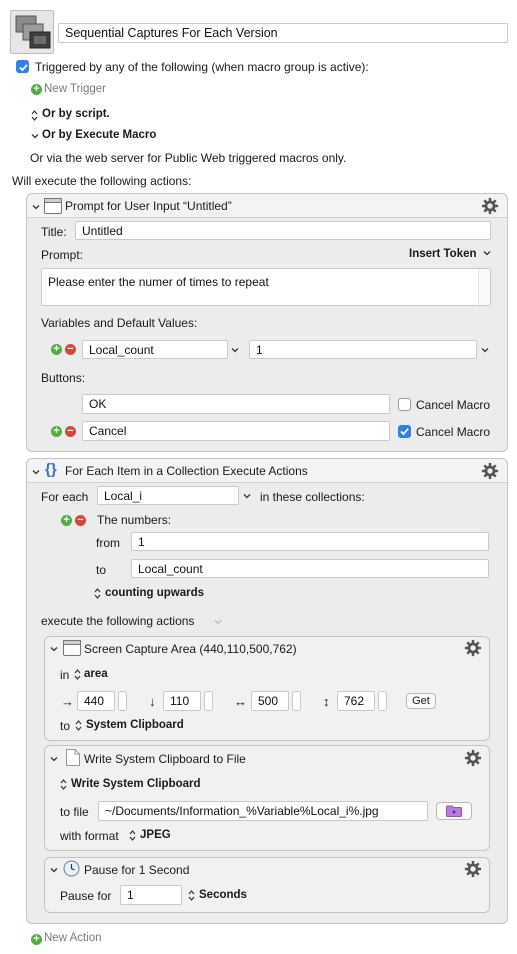 This screenshot has width=517, height=954. What do you see at coordinates (485, 350) in the screenshot?
I see `default-menu-chevron-icon` at bounding box center [485, 350].